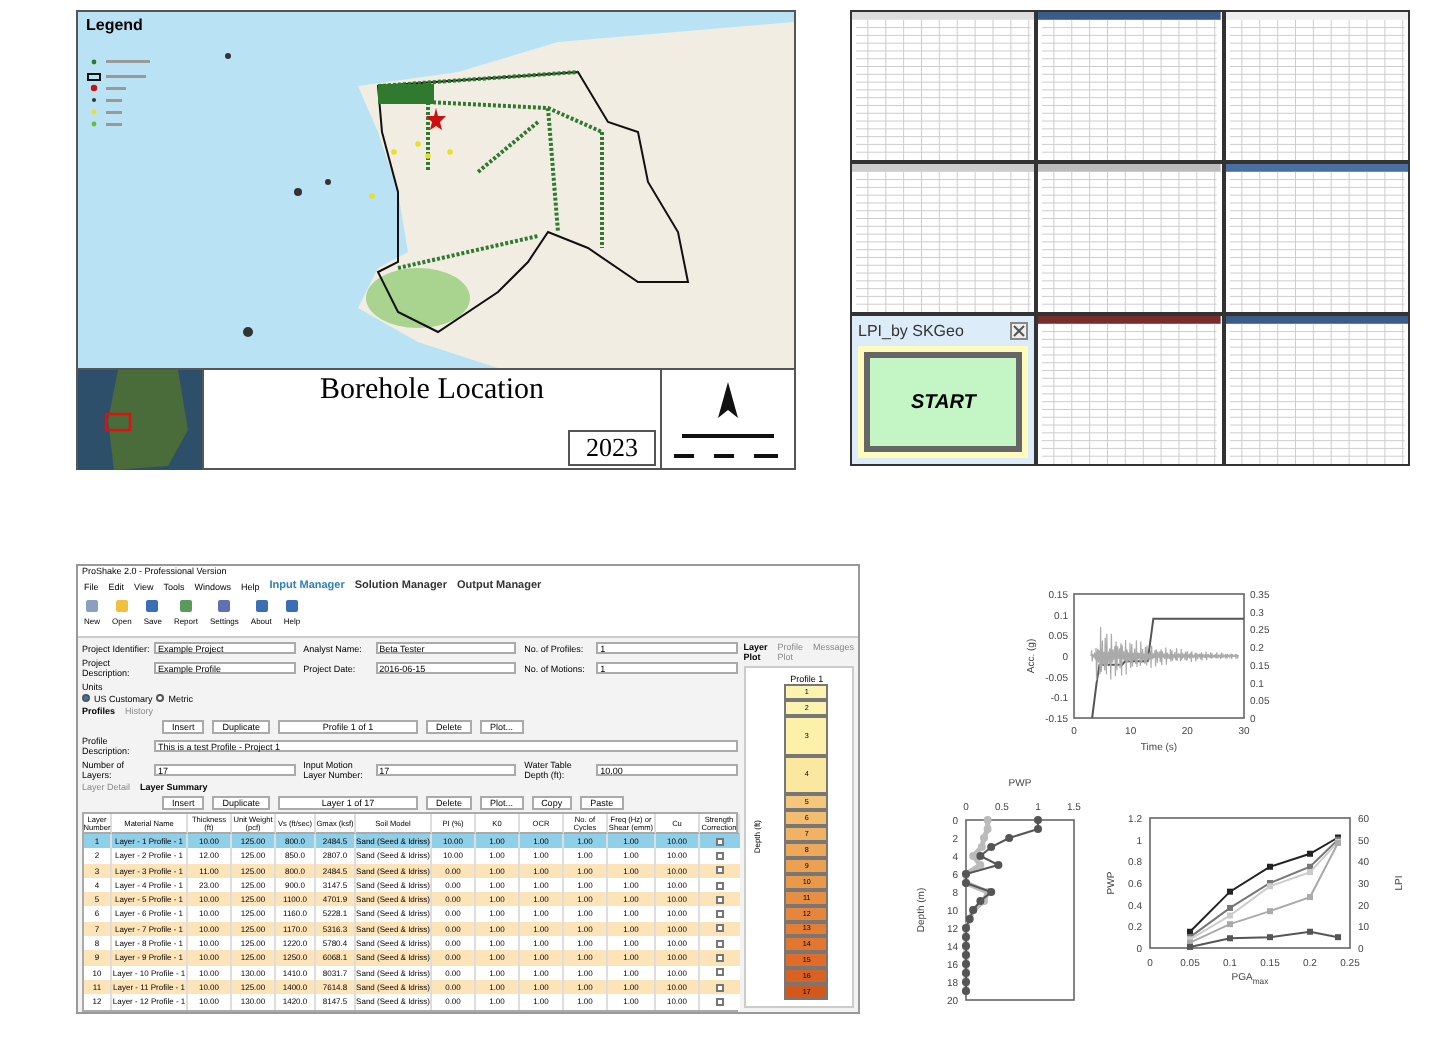  I want to click on dialog-title: LPI_by SKGeo, so click(911, 331).